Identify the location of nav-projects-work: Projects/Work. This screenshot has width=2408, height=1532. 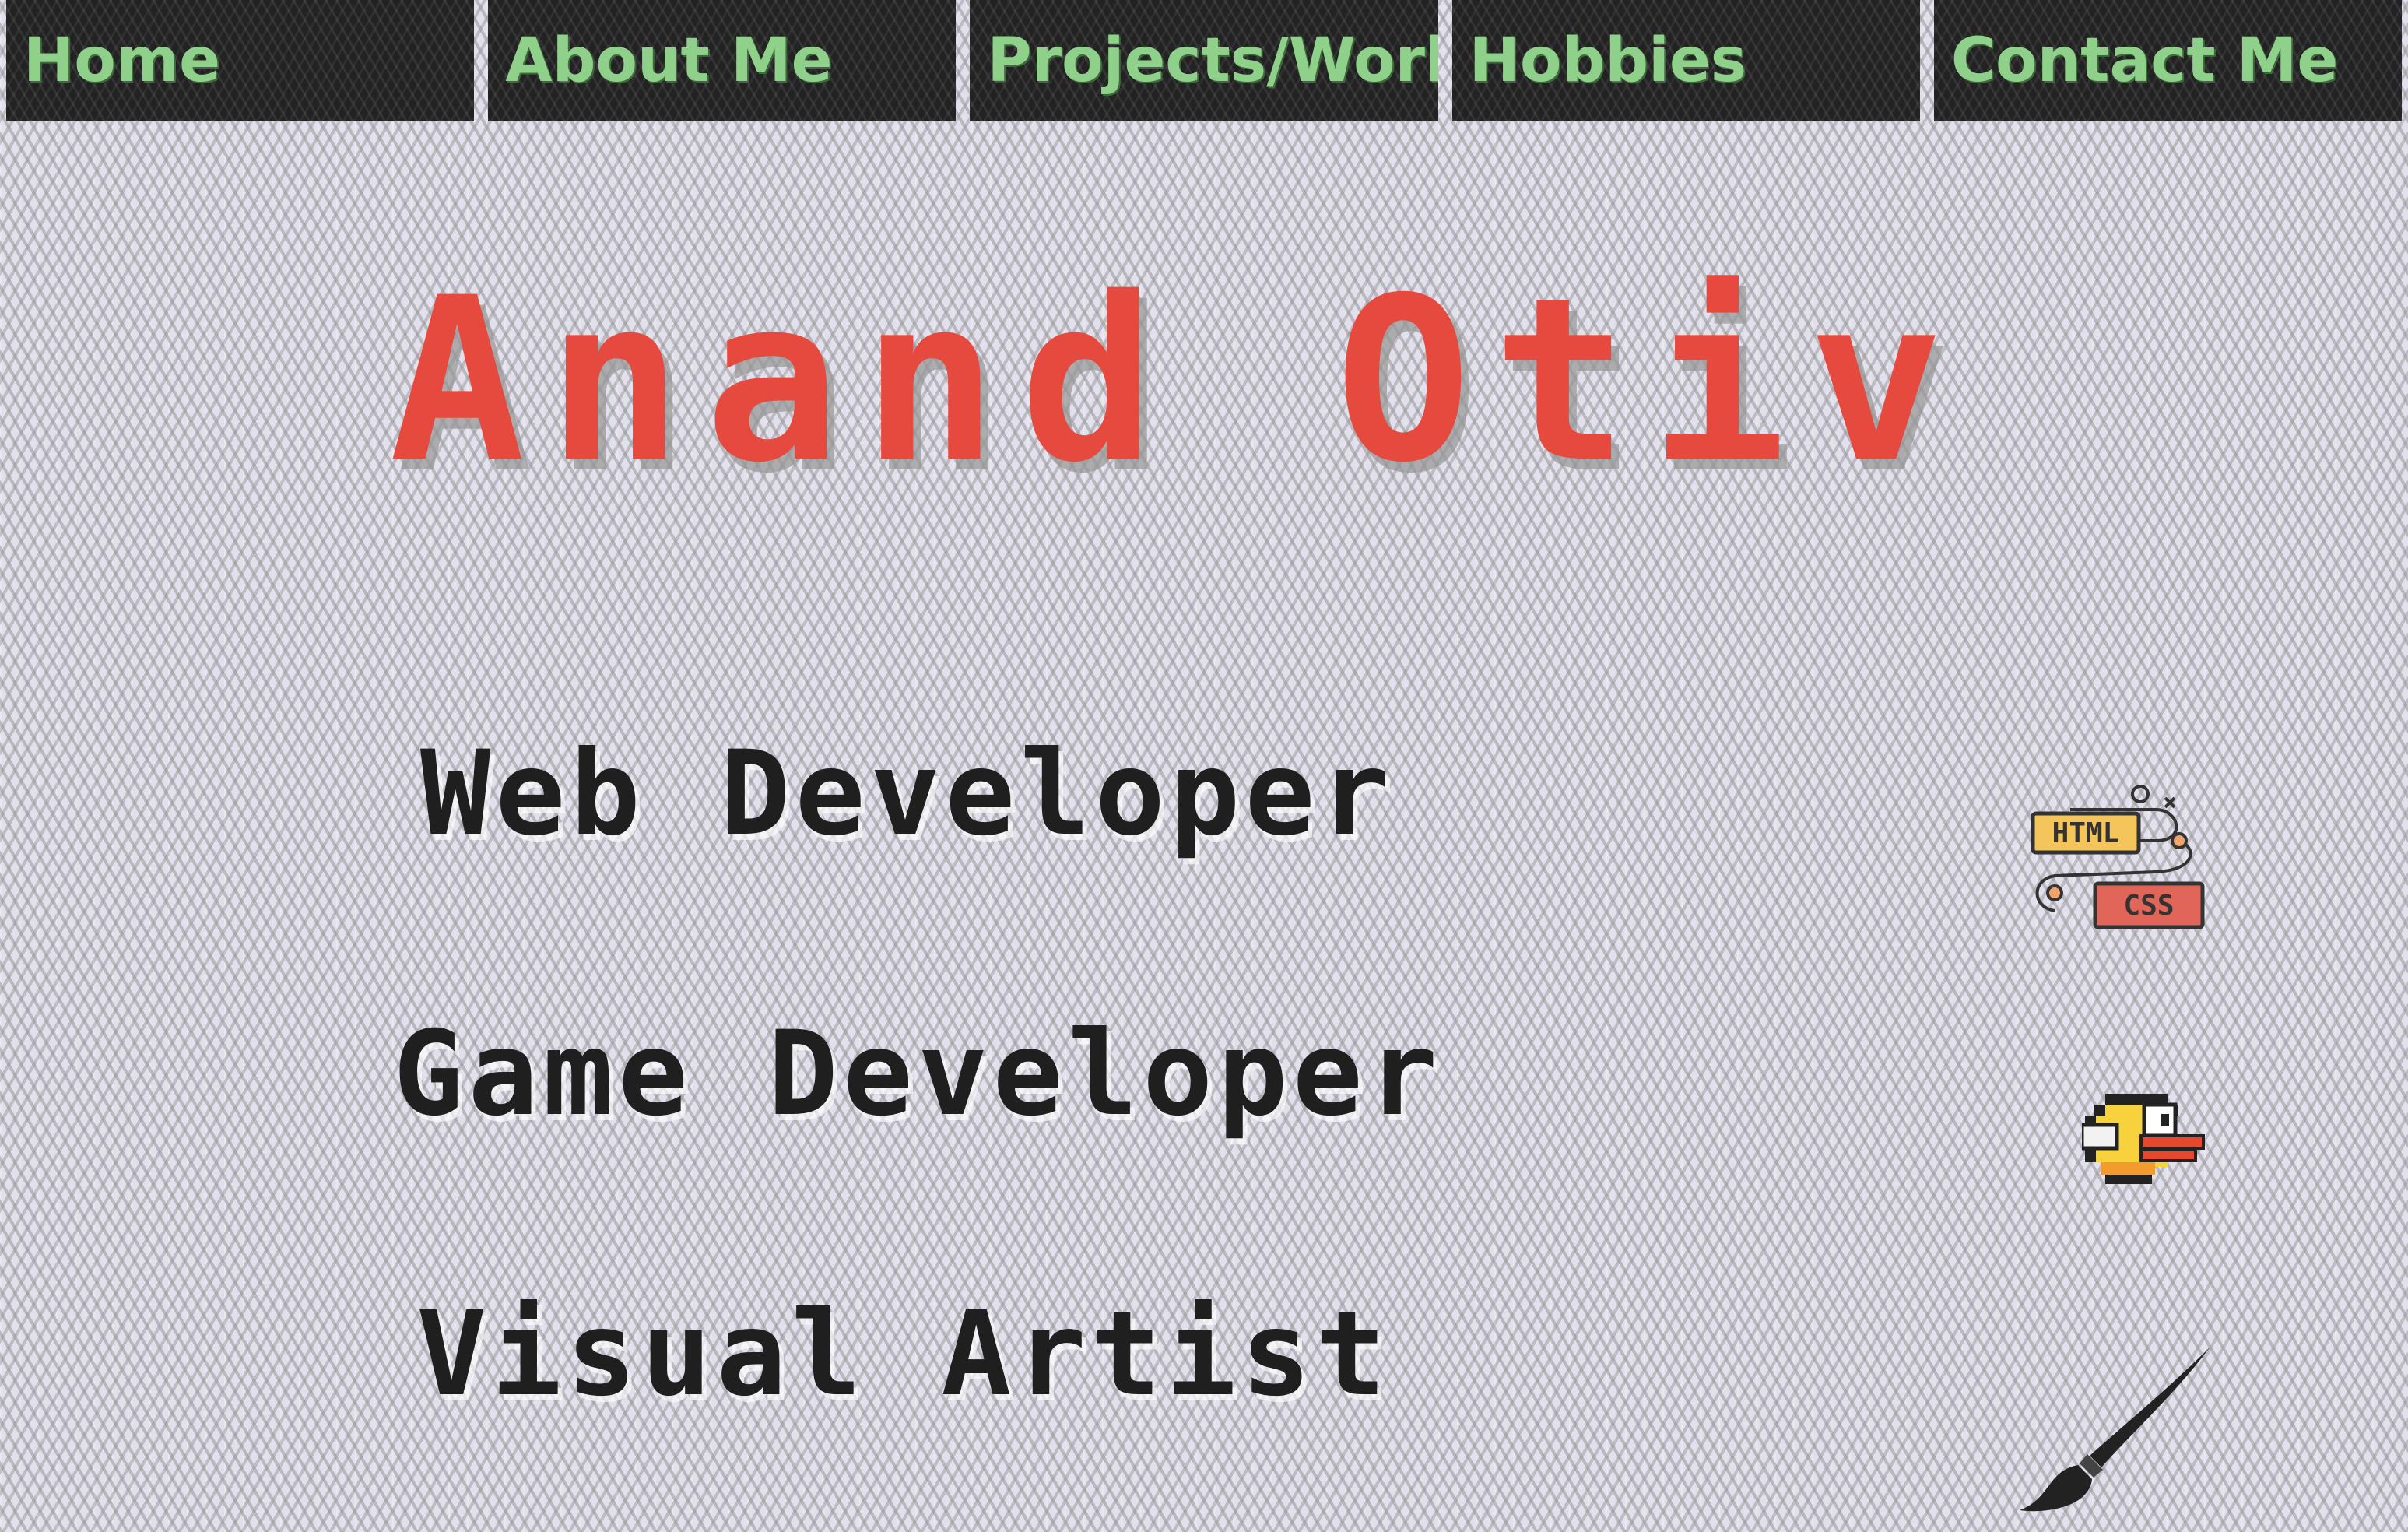
(1204, 60).